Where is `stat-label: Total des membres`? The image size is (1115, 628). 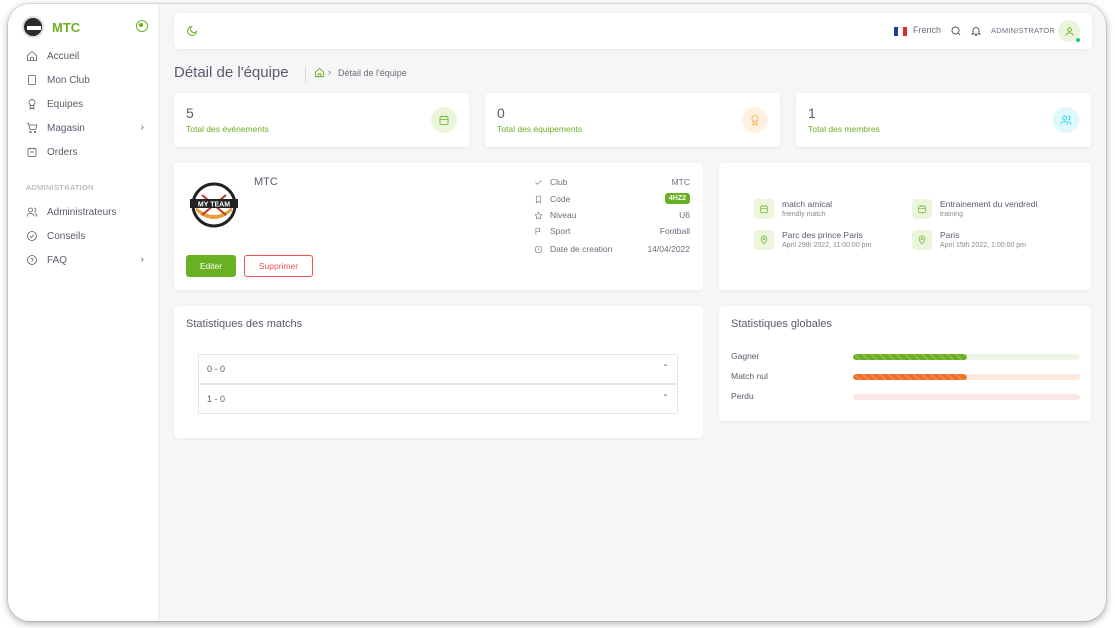 stat-label: Total des membres is located at coordinates (844, 129).